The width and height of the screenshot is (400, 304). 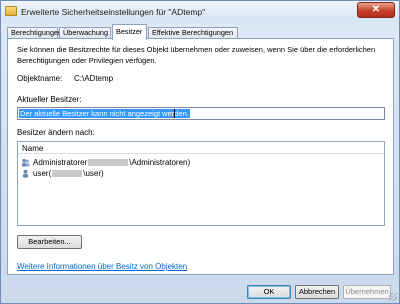 I want to click on folder-icon, so click(x=11, y=11).